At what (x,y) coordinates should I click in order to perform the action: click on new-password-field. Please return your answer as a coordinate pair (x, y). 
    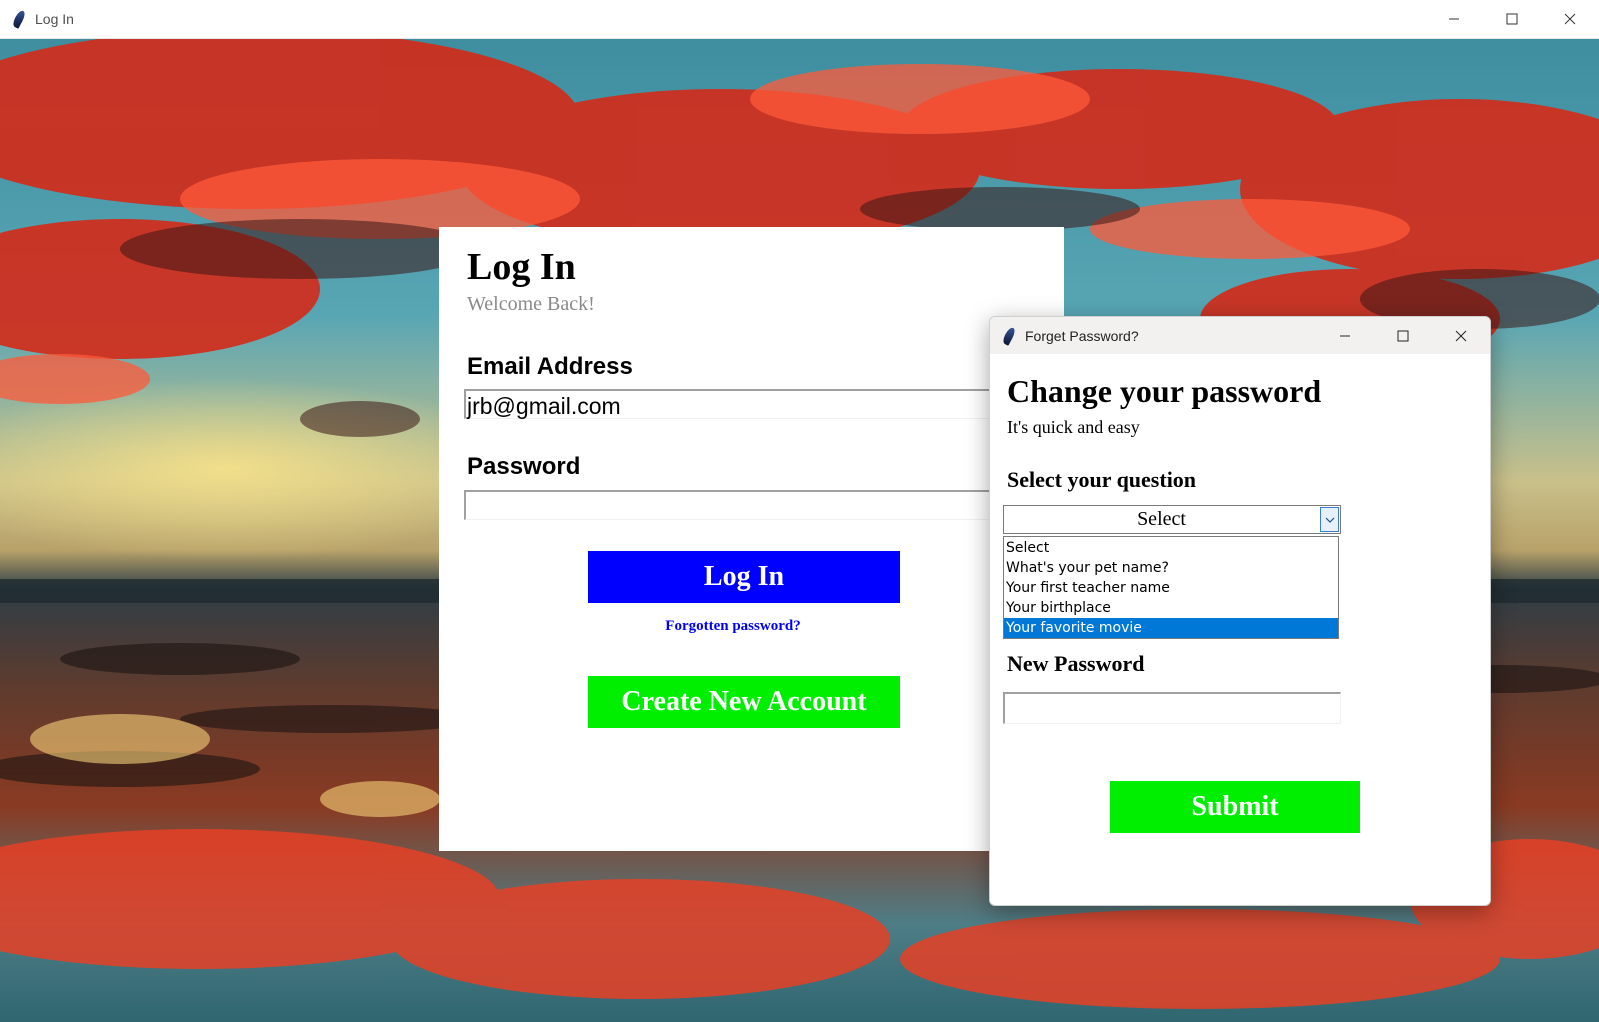
    Looking at the image, I should click on (1172, 708).